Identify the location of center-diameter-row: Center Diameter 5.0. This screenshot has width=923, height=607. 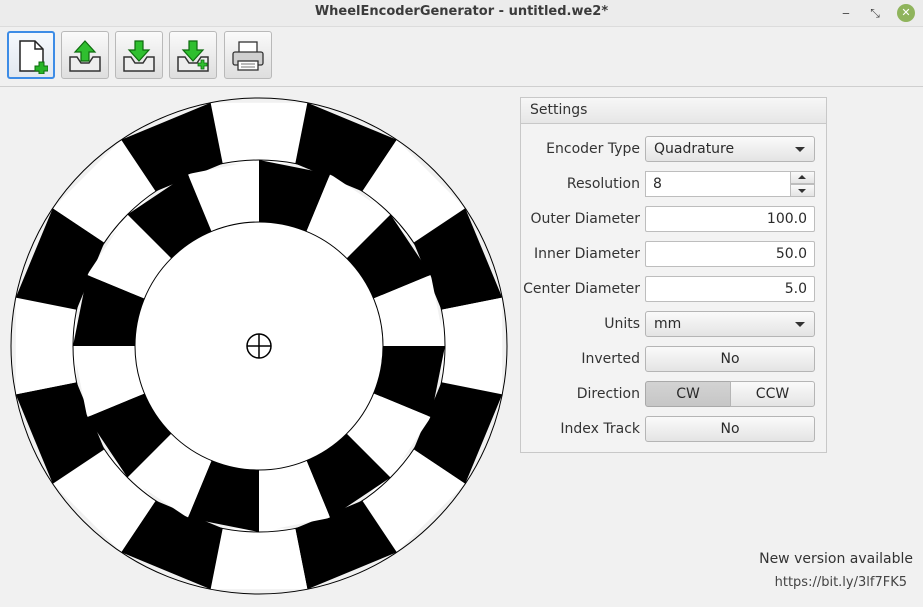
(673, 289).